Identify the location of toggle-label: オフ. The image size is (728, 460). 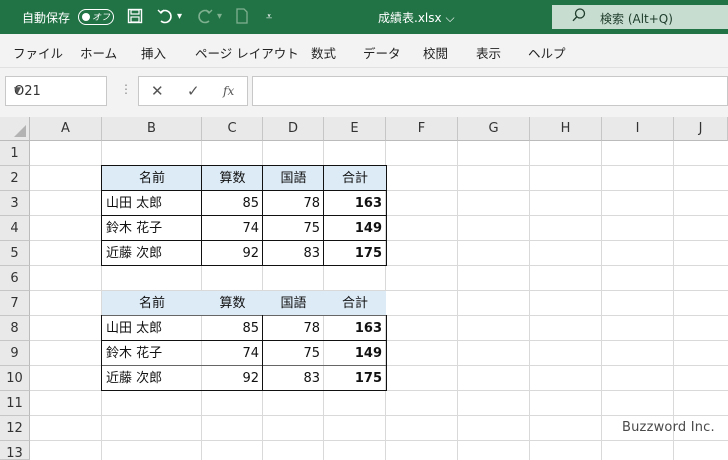
(101, 18).